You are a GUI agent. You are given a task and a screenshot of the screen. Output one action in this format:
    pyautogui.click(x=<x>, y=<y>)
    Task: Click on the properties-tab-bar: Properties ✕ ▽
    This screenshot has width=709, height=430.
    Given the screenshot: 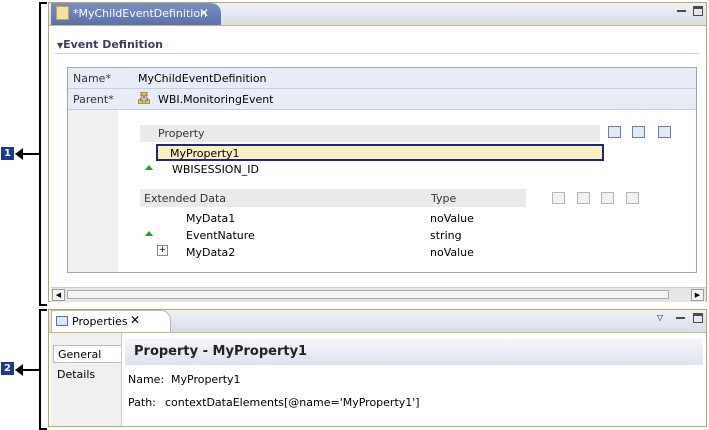 What is the action you would take?
    pyautogui.click(x=377, y=321)
    